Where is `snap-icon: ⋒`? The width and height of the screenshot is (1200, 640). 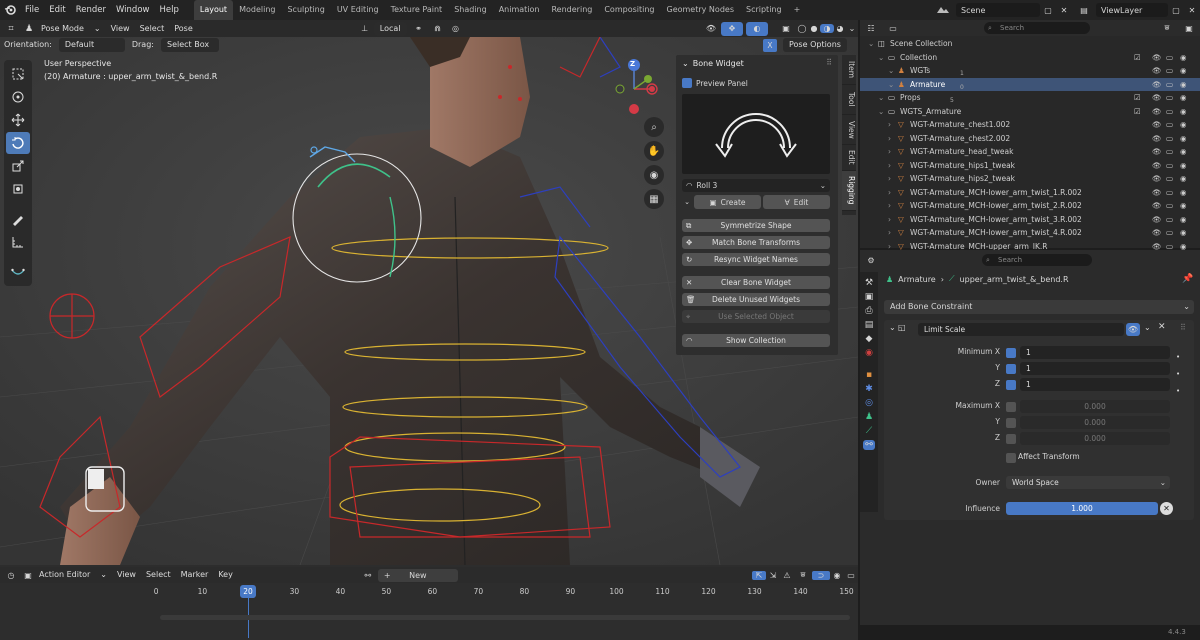
snap-icon: ⋒ is located at coordinates (438, 28).